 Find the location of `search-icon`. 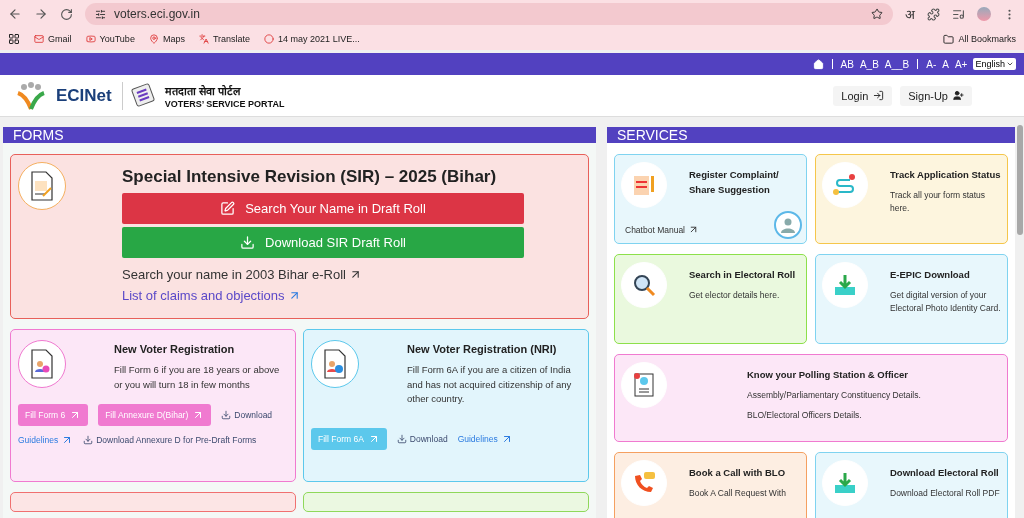

search-icon is located at coordinates (644, 285).